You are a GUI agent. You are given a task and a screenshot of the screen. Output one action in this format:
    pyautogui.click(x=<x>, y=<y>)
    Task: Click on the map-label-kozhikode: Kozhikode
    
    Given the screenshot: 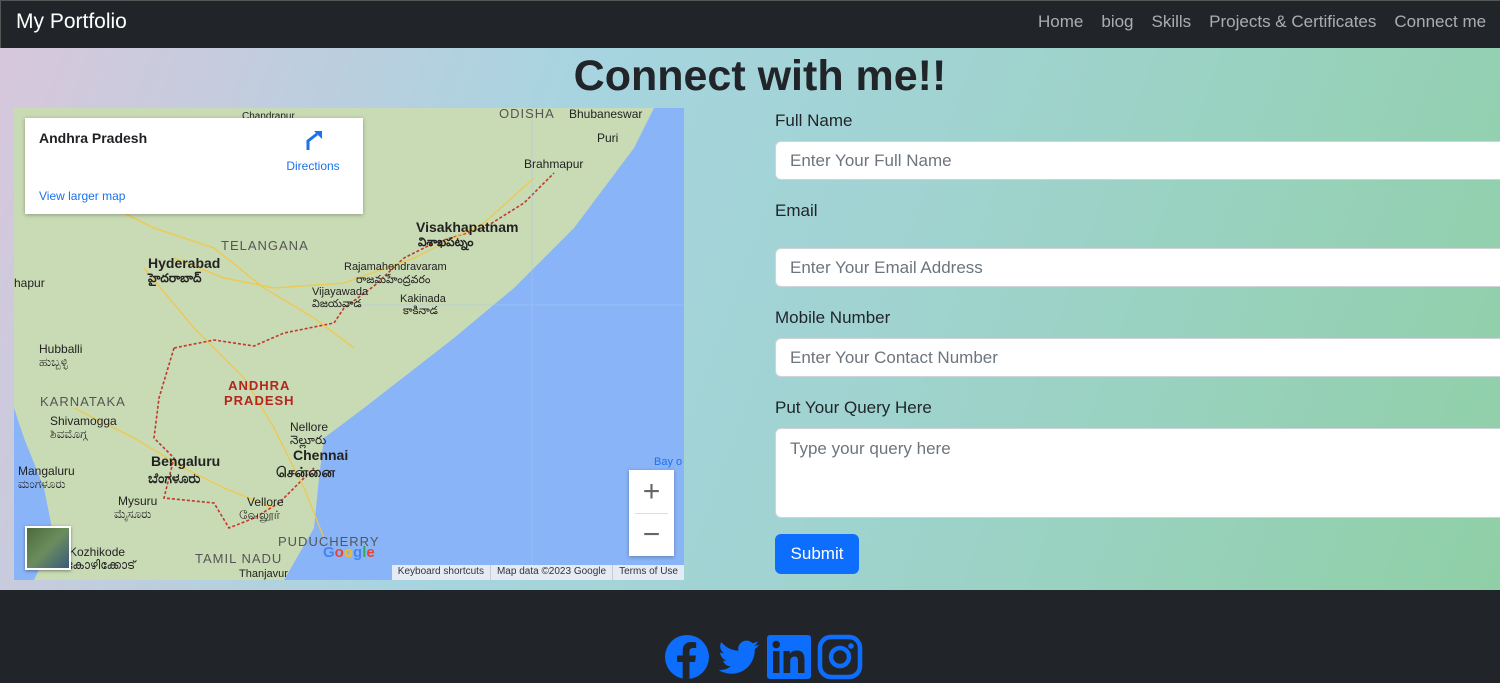 What is the action you would take?
    pyautogui.click(x=97, y=552)
    